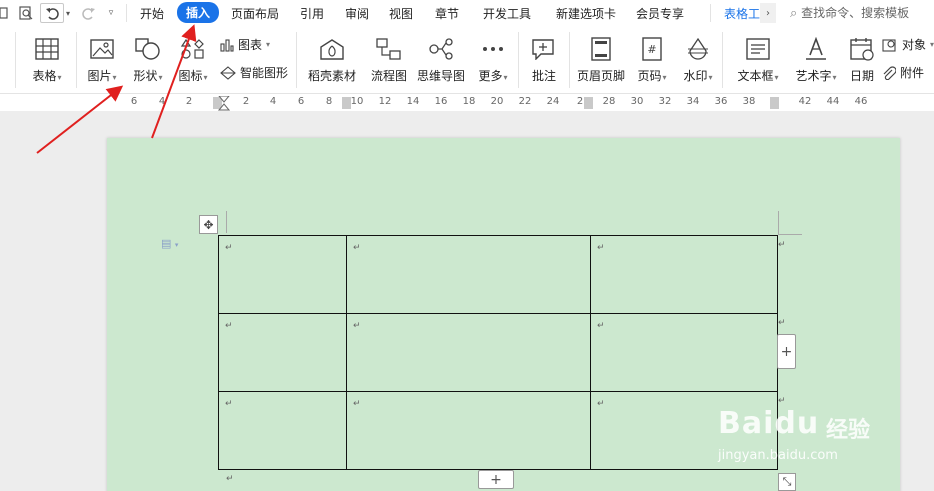  What do you see at coordinates (787, 482) in the screenshot?
I see `table-resize-icon: ⤡` at bounding box center [787, 482].